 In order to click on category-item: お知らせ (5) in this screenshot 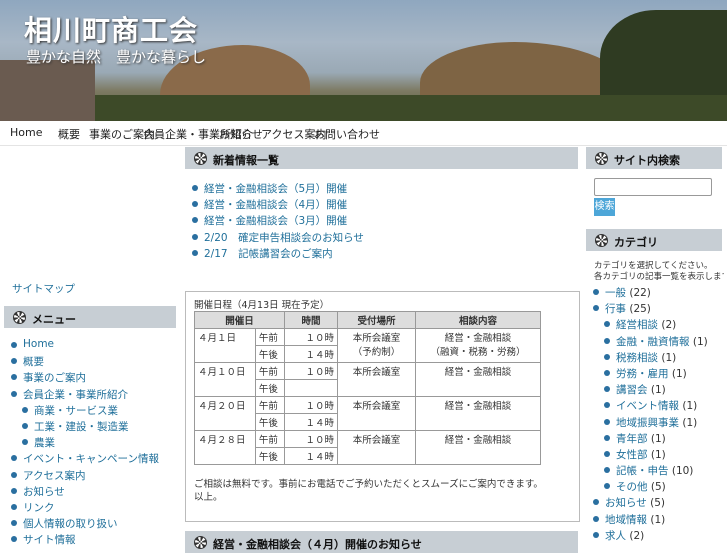, I will do `click(658, 503)`.